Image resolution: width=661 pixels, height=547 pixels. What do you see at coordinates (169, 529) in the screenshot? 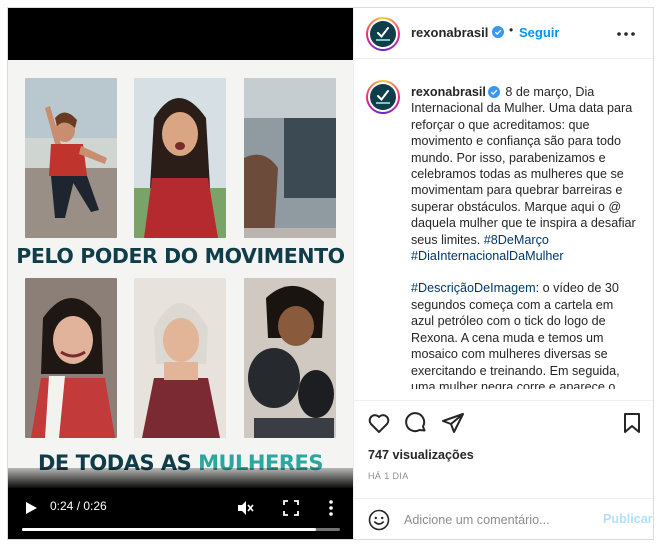
I see `video-progress-fill` at bounding box center [169, 529].